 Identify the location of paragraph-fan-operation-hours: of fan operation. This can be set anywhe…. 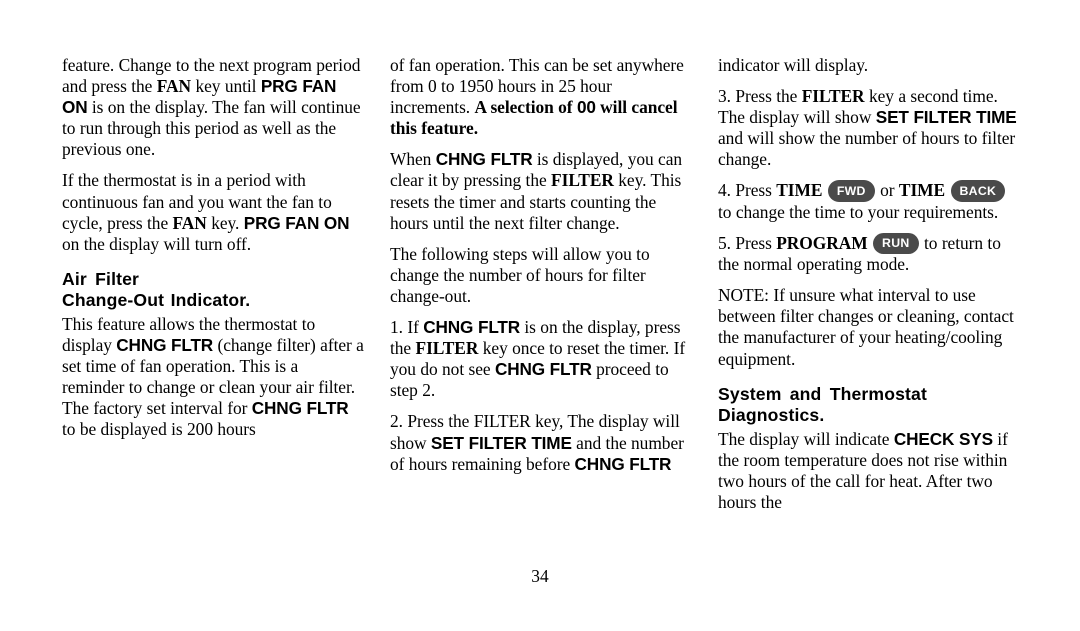
(541, 97).